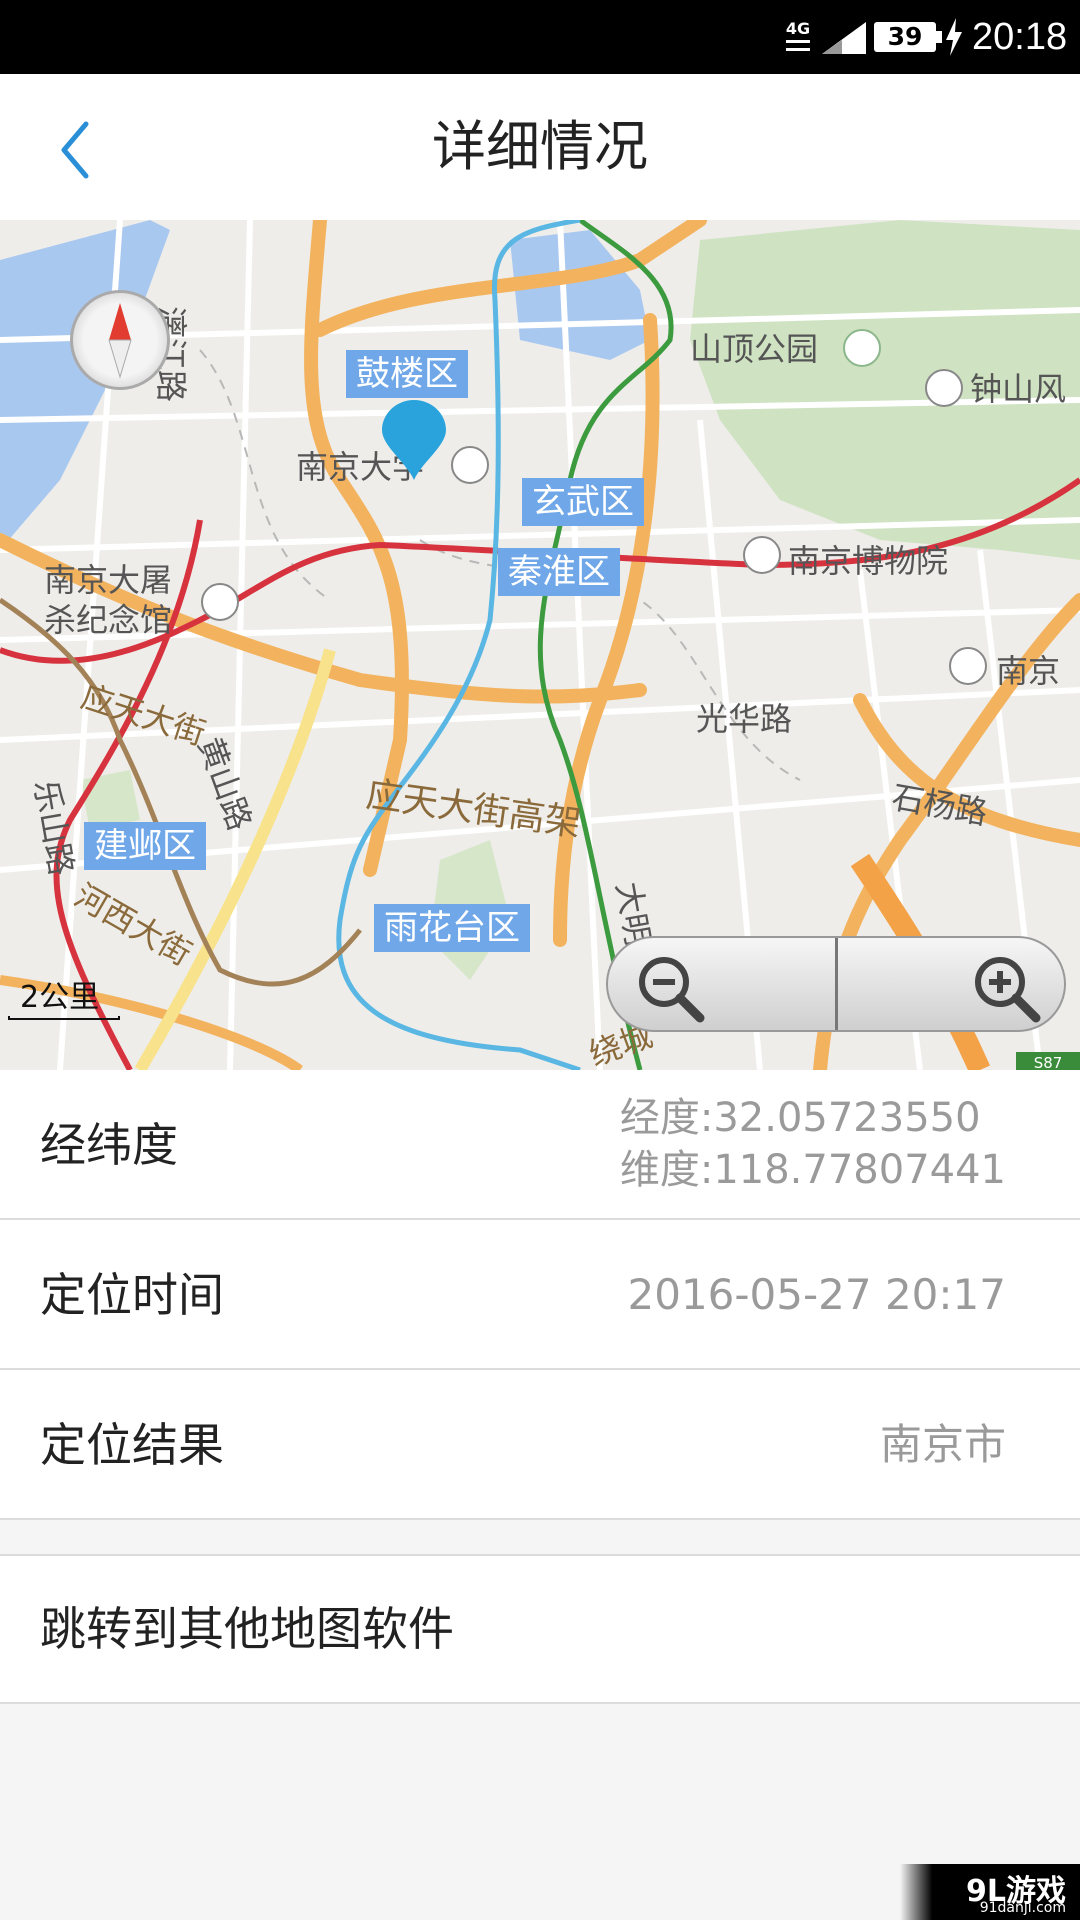 The height and width of the screenshot is (1920, 1080). Describe the element at coordinates (540, 1145) in the screenshot. I see `coordinates-row: 经纬度 经度:32.05723550 维度:118.77807441` at that location.